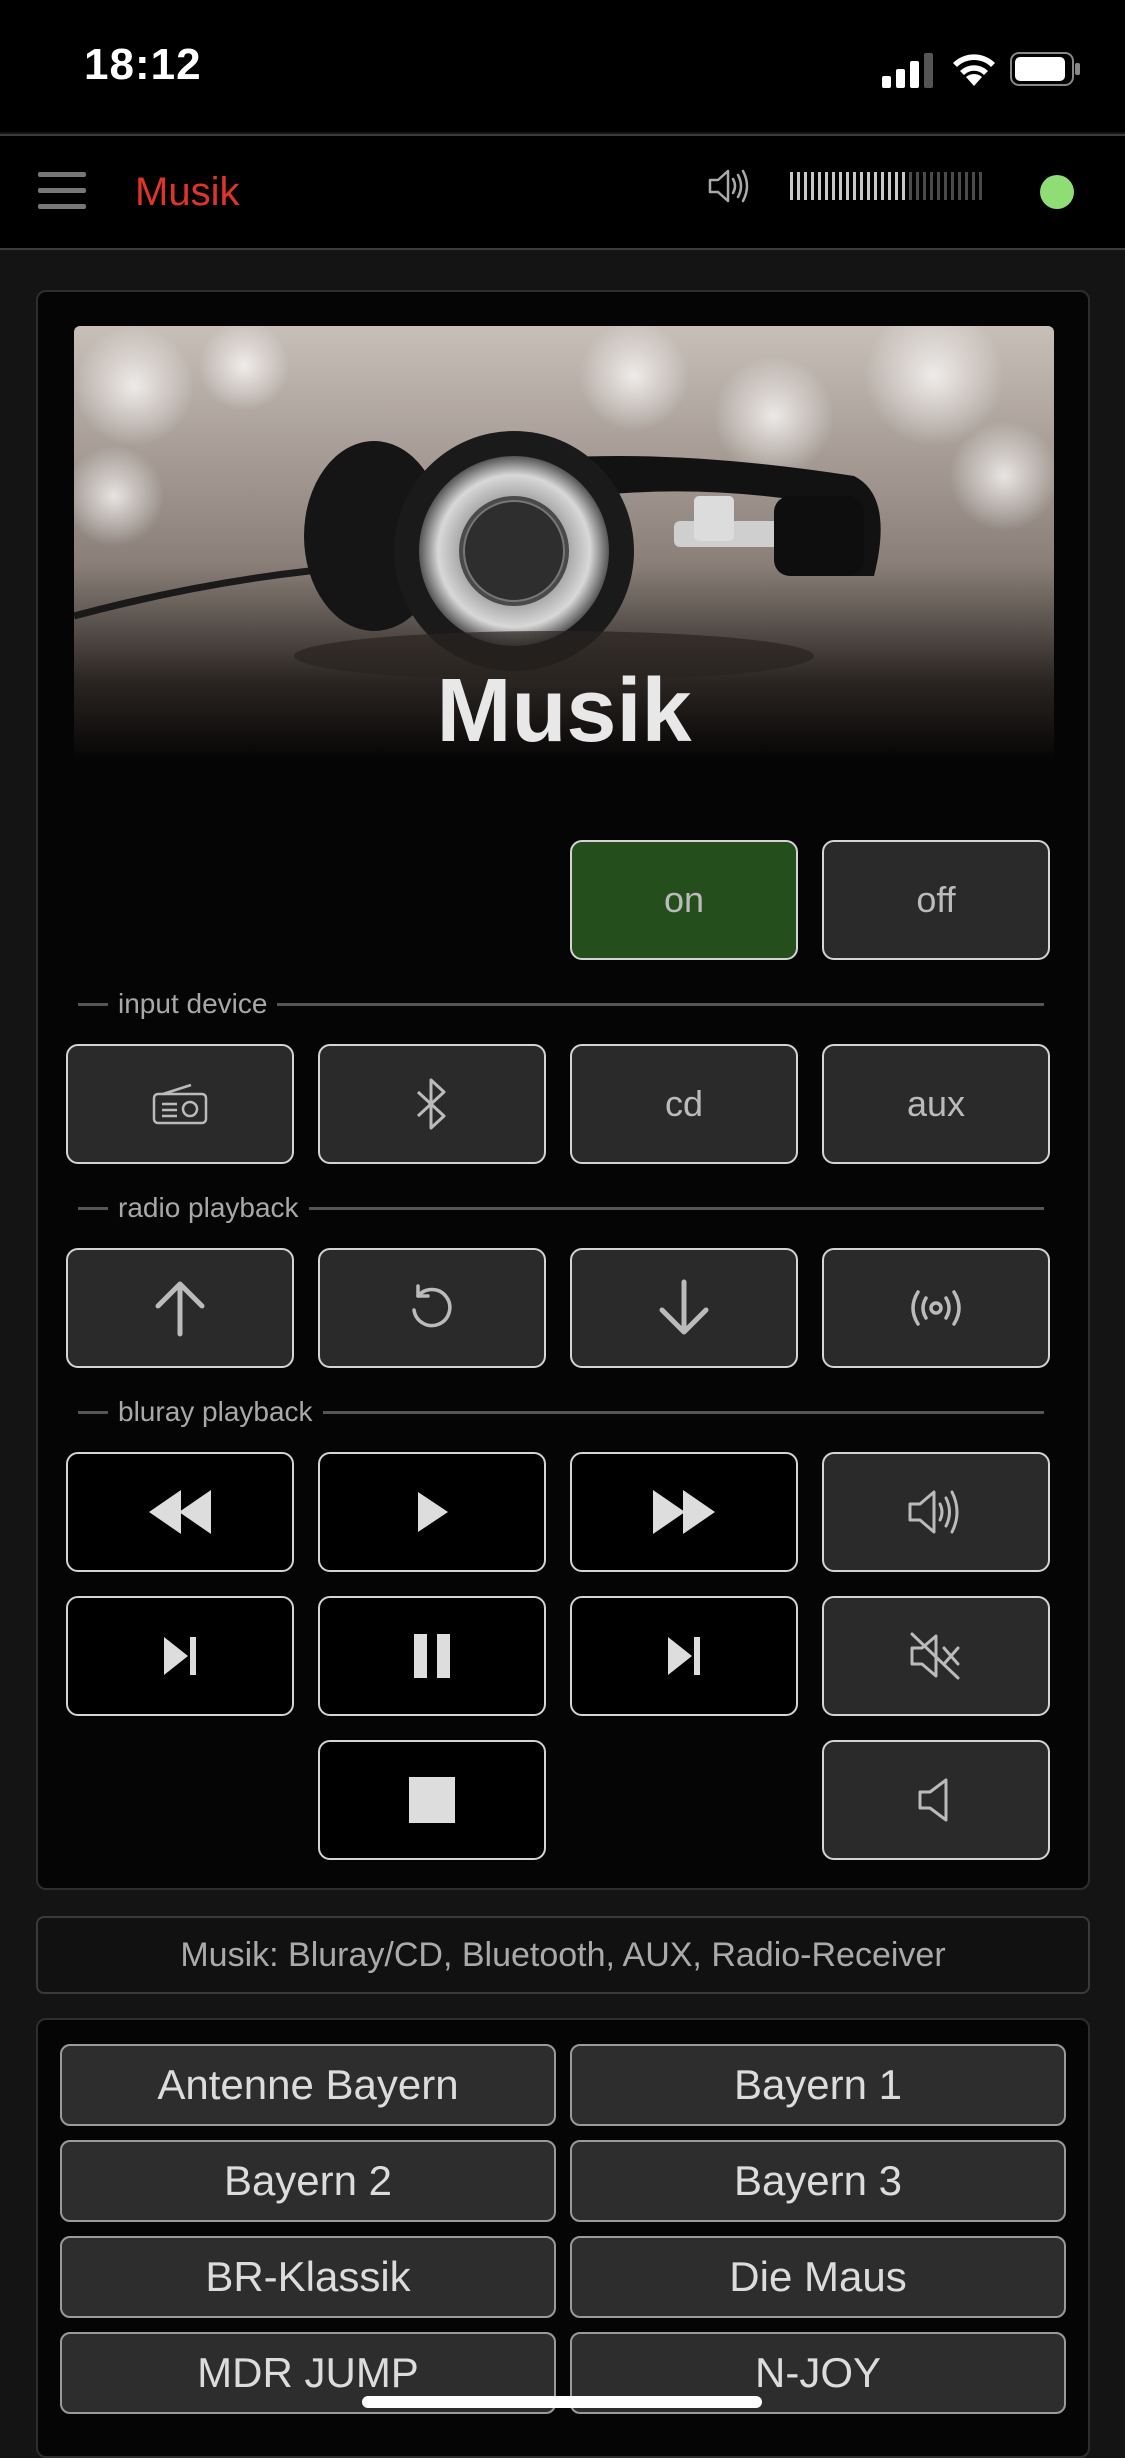  What do you see at coordinates (818, 2277) in the screenshot?
I see `station-button-die-maus: Die Maus` at bounding box center [818, 2277].